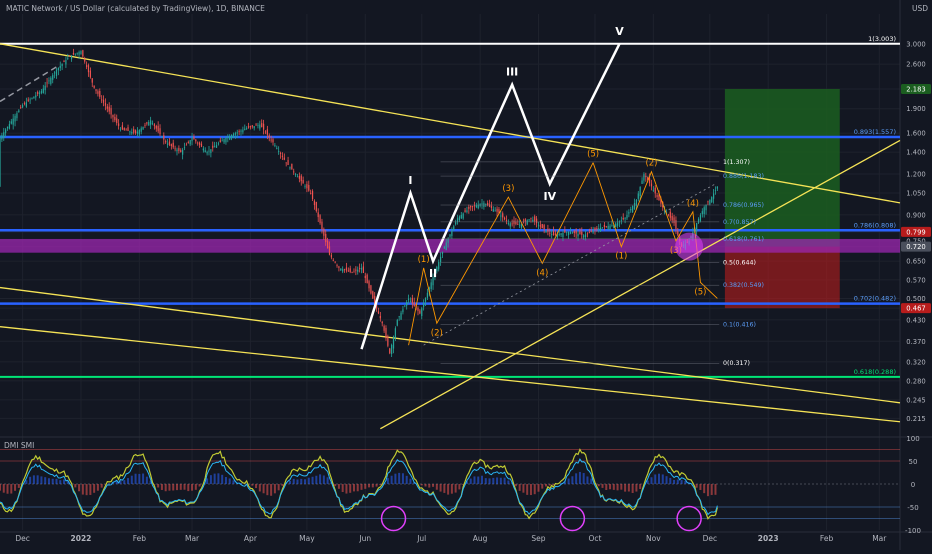 The width and height of the screenshot is (932, 554). Describe the element at coordinates (915, 419) in the screenshot. I see `price-axis-tick: 0.215` at that location.